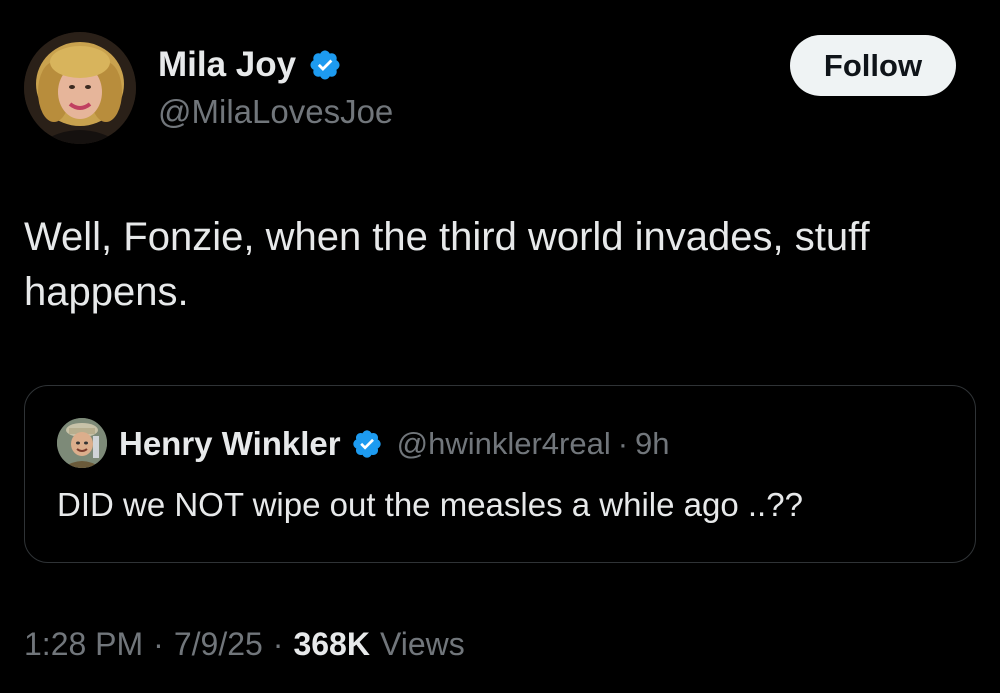 This screenshot has height=693, width=1000. What do you see at coordinates (394, 444) in the screenshot?
I see `quoted-header: Henry Winkler @hwinkler4real · 9h` at bounding box center [394, 444].